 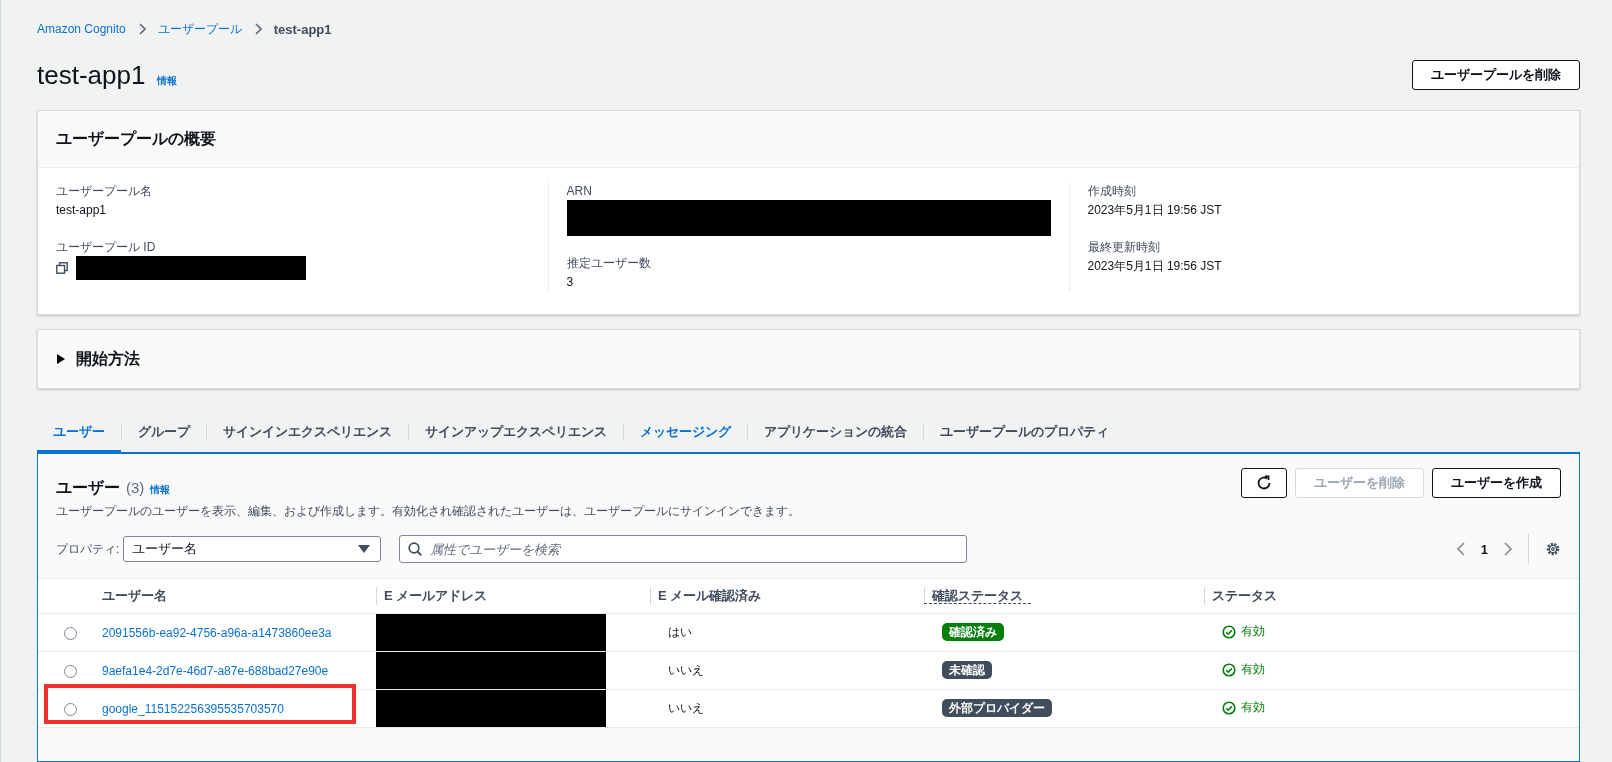 I want to click on status-badge: 確認済み, so click(x=973, y=632).